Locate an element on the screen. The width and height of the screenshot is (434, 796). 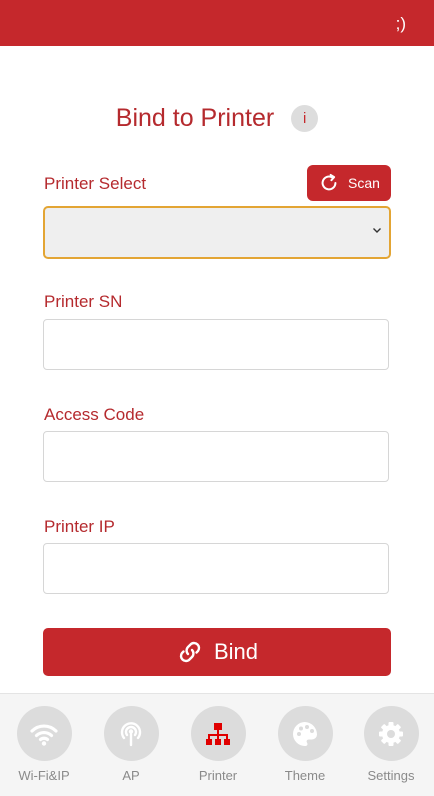
refresh-icon is located at coordinates (329, 182).